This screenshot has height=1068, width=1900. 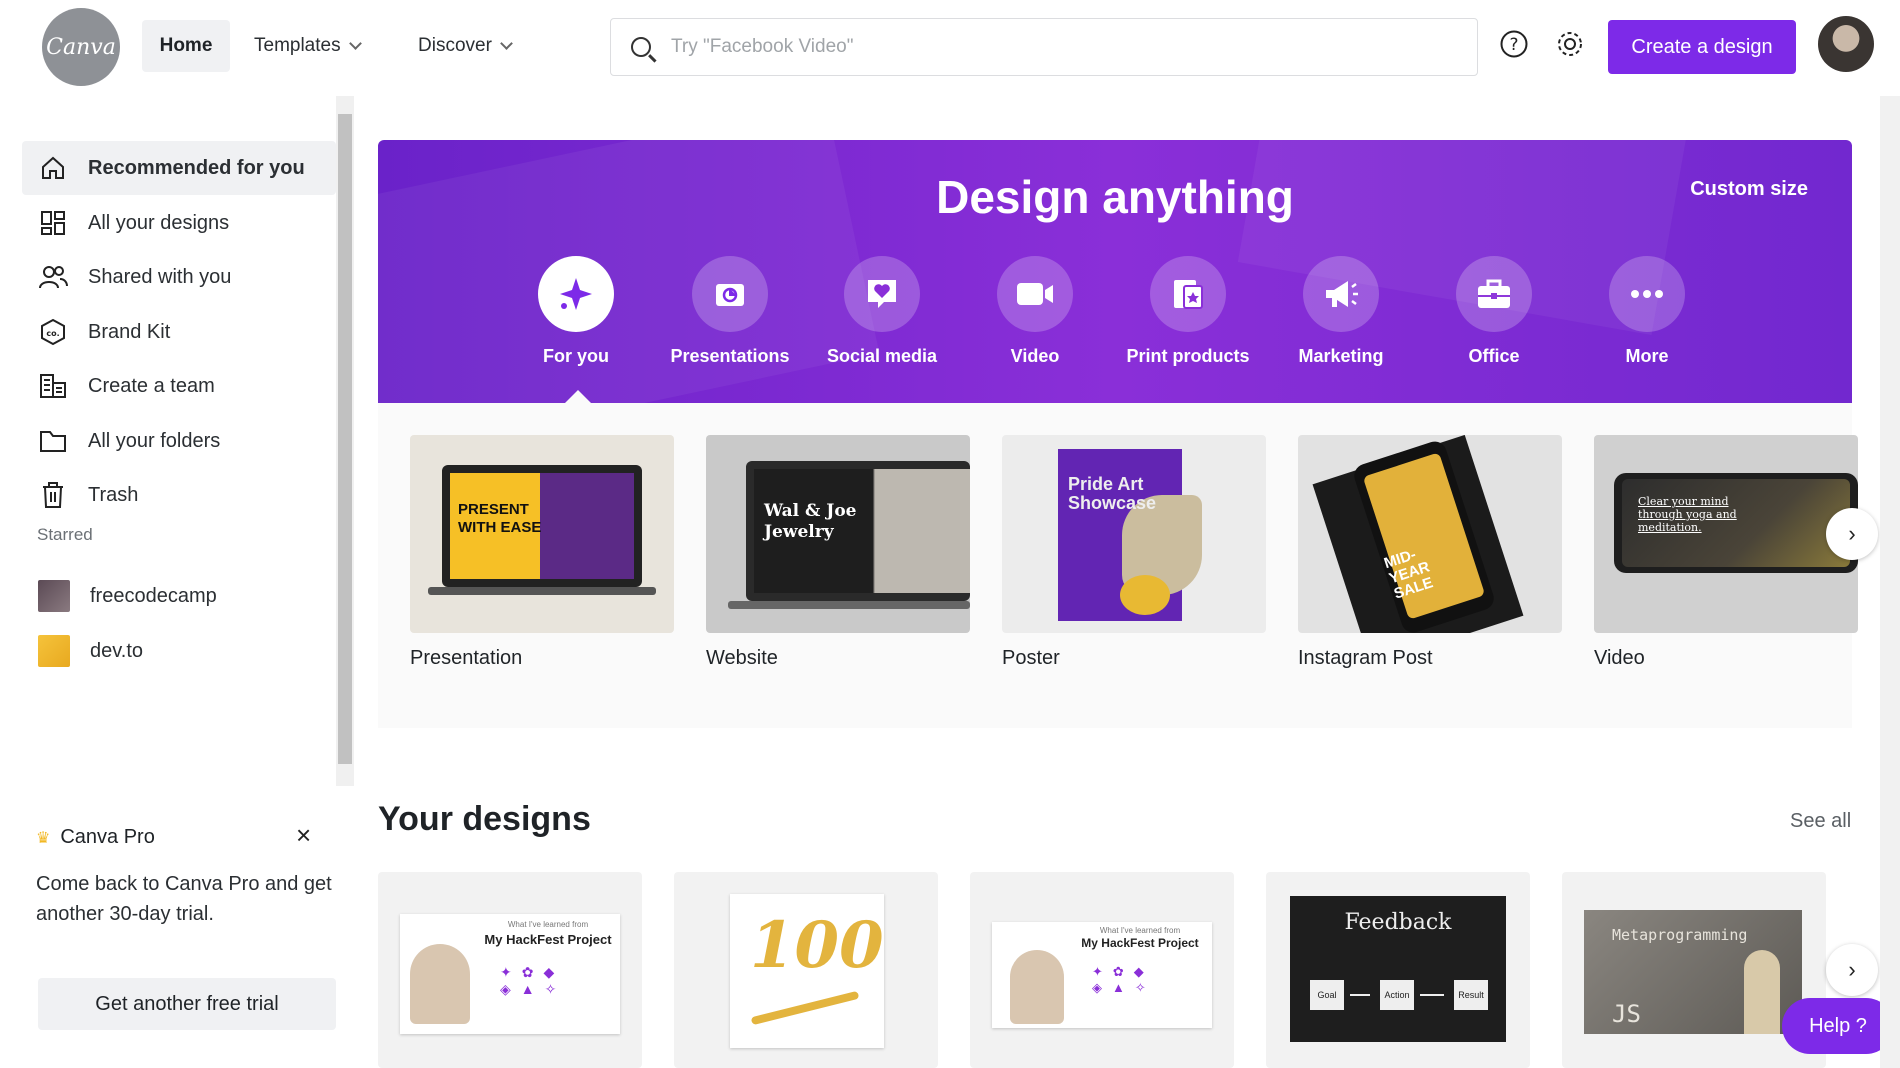 I want to click on design-card: Feedback Goal Action Result, so click(x=1398, y=970).